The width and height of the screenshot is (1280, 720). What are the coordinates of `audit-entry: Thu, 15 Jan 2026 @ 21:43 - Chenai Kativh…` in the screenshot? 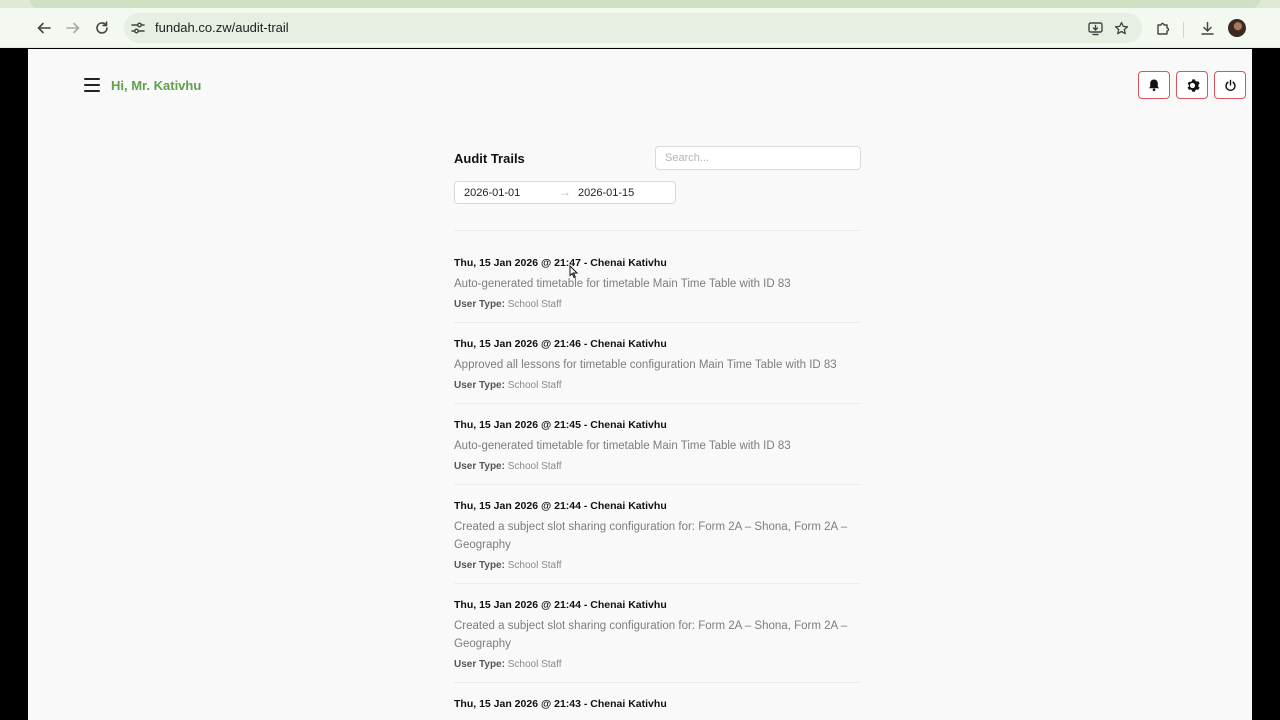 It's located at (657, 708).